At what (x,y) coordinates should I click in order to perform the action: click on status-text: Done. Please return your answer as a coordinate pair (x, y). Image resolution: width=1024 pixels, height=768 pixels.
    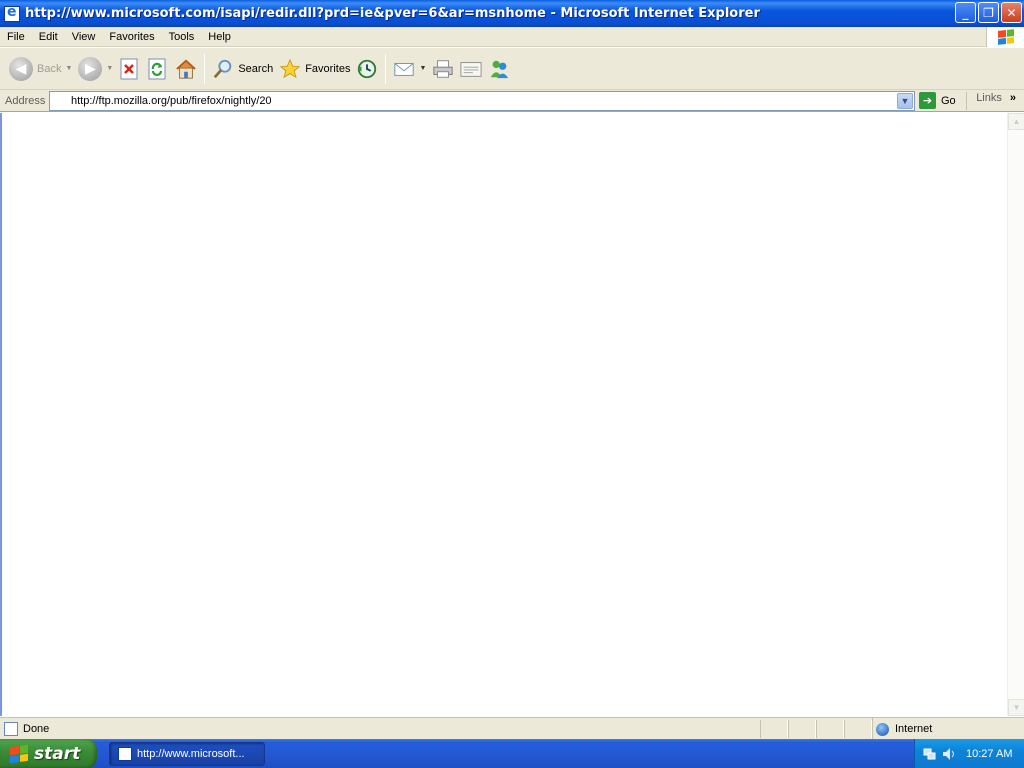
    Looking at the image, I should click on (36, 728).